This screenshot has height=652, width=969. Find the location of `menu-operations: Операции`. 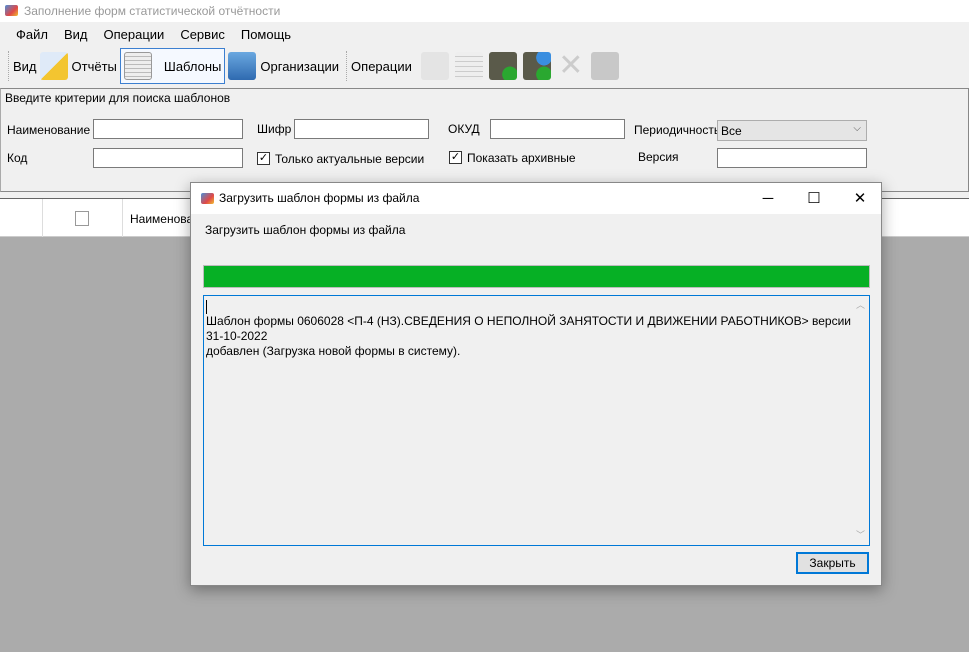

menu-operations: Операции is located at coordinates (134, 34).